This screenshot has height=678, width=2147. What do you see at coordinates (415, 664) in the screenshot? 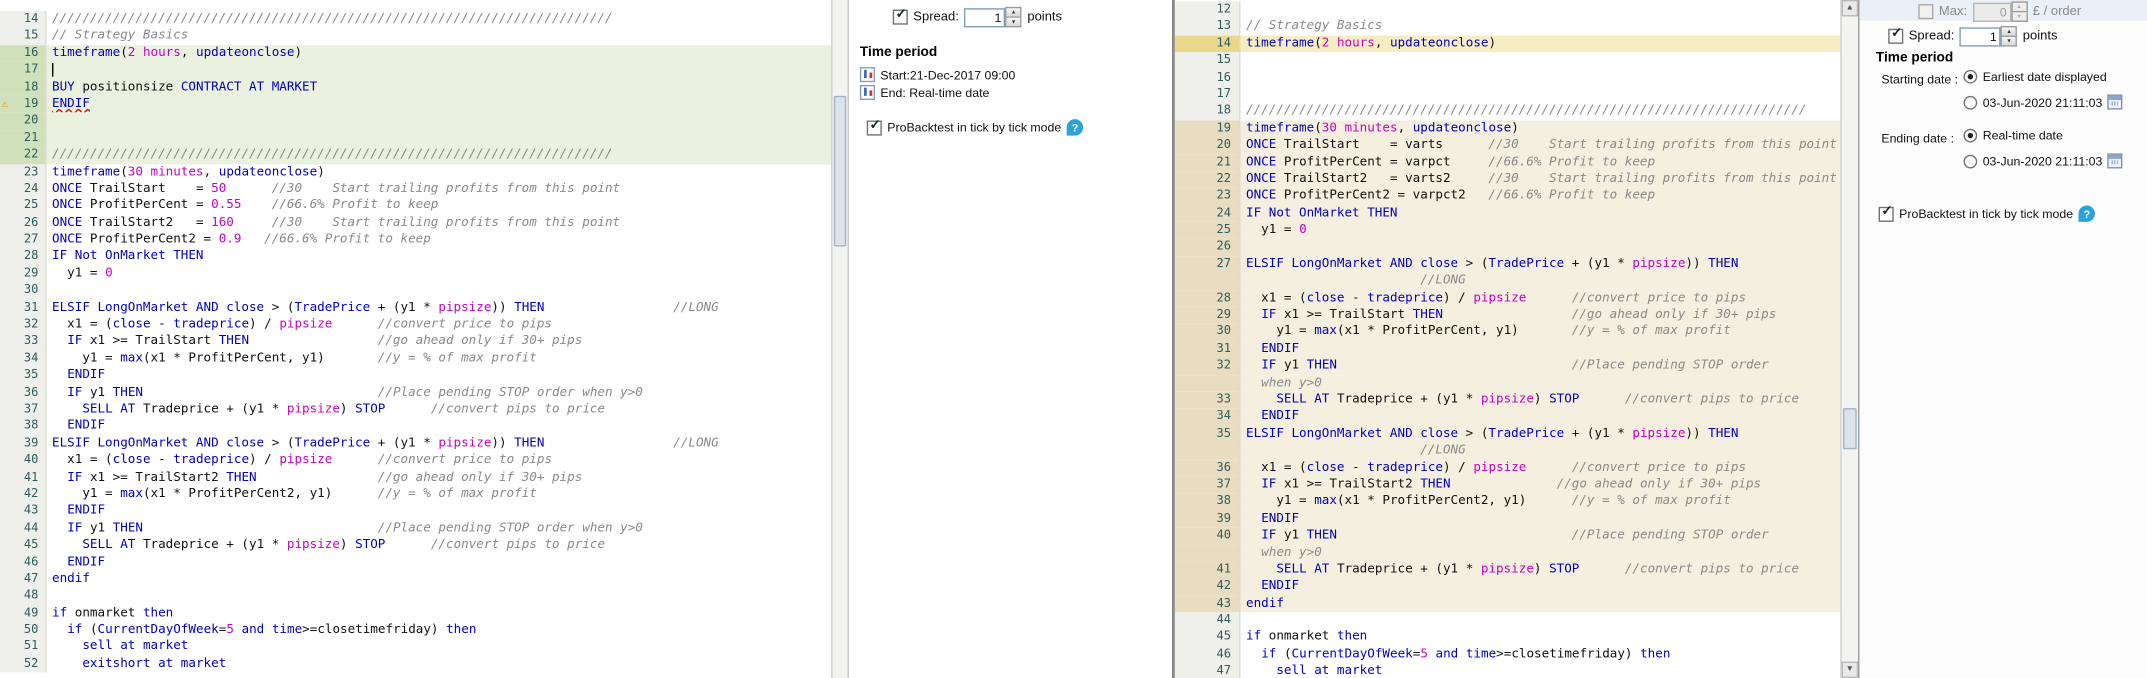
I see `code-line-52: 52 exitshort at market` at bounding box center [415, 664].